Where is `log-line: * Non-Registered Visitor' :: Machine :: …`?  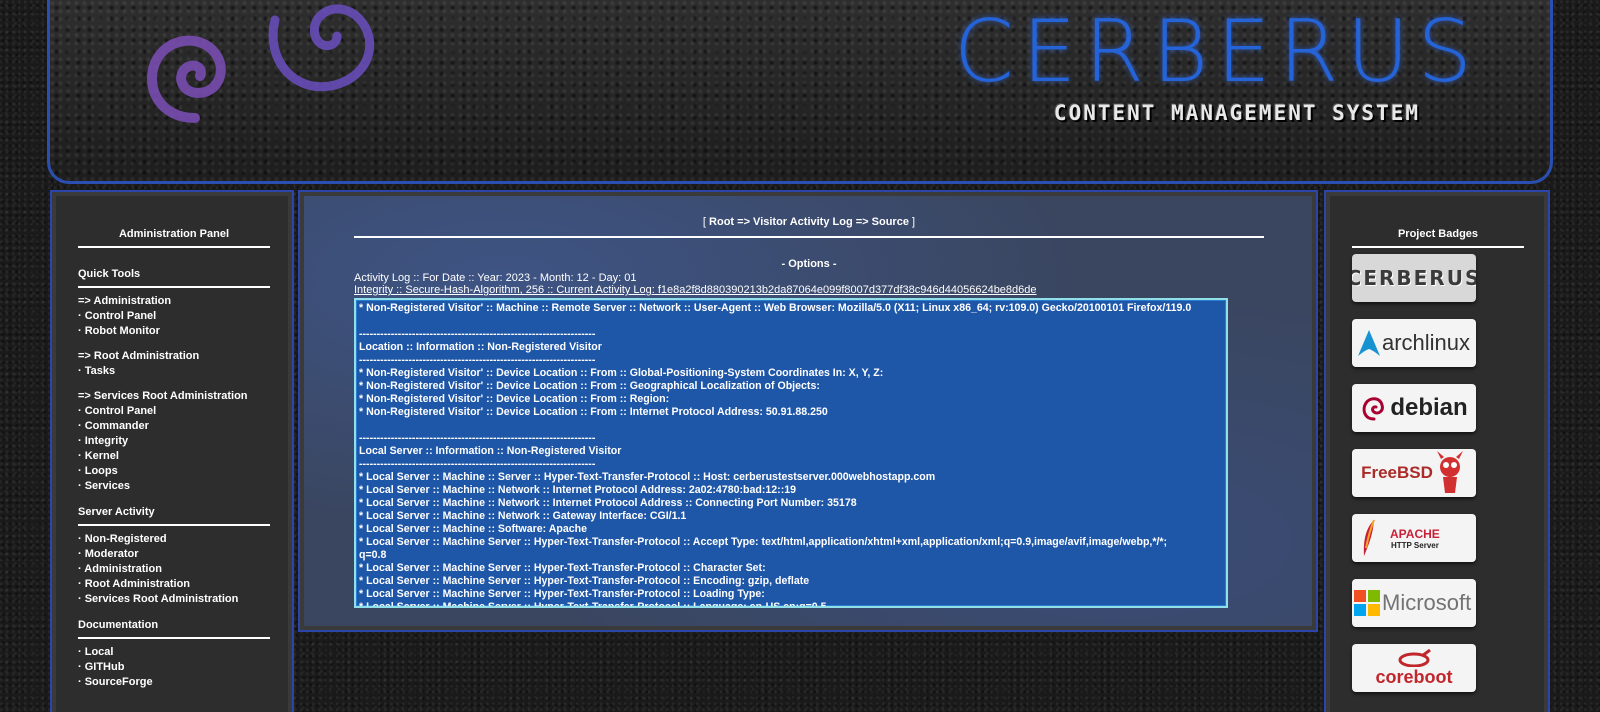
log-line: * Non-Registered Visitor' :: Machine :: … is located at coordinates (775, 308).